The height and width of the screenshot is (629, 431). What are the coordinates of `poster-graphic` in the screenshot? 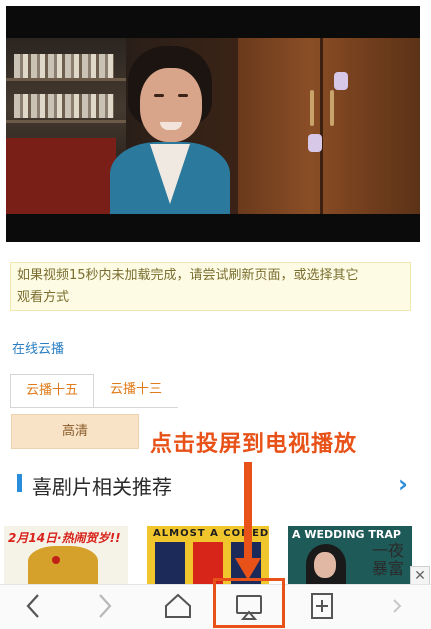 It's located at (170, 563).